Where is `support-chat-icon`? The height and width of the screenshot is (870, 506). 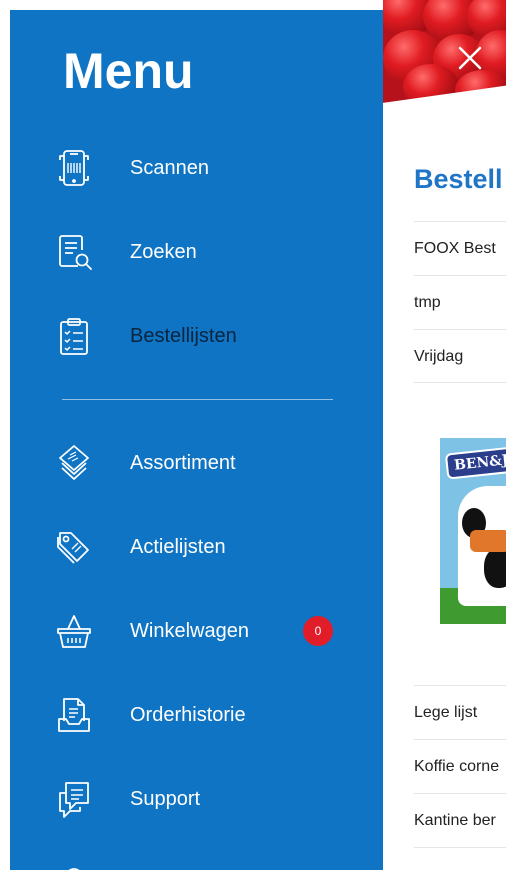 support-chat-icon is located at coordinates (74, 799).